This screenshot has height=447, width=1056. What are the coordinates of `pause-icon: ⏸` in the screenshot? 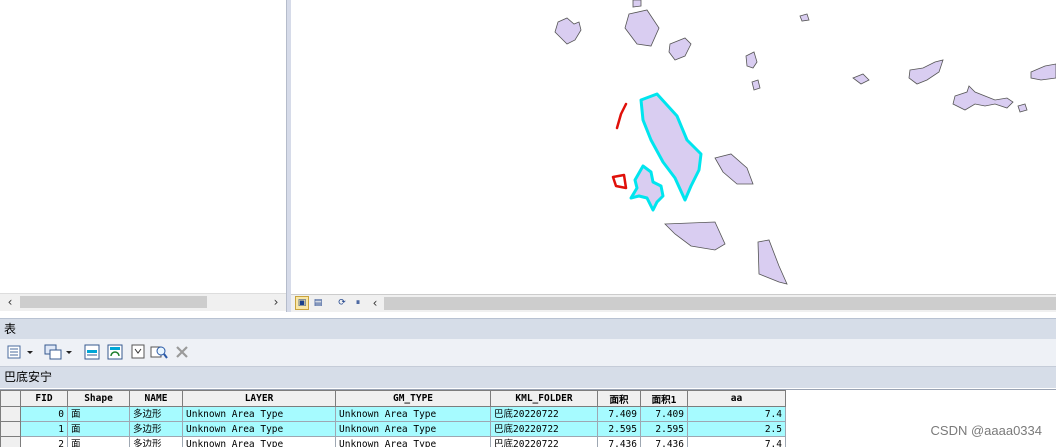 It's located at (358, 303).